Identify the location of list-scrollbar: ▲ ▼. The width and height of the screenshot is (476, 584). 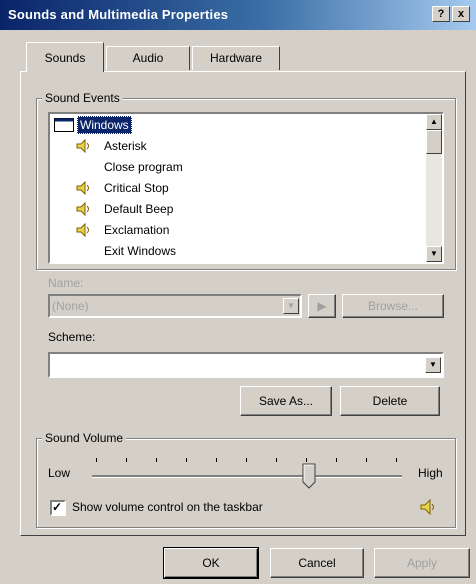
(434, 188).